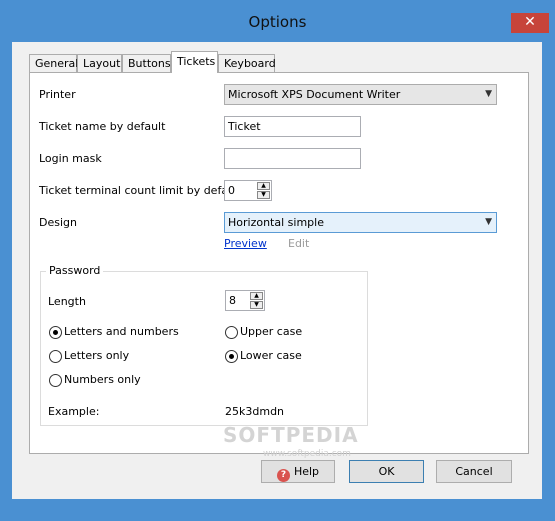 This screenshot has height=521, width=555. I want to click on ok-button-label: OK, so click(386, 471).